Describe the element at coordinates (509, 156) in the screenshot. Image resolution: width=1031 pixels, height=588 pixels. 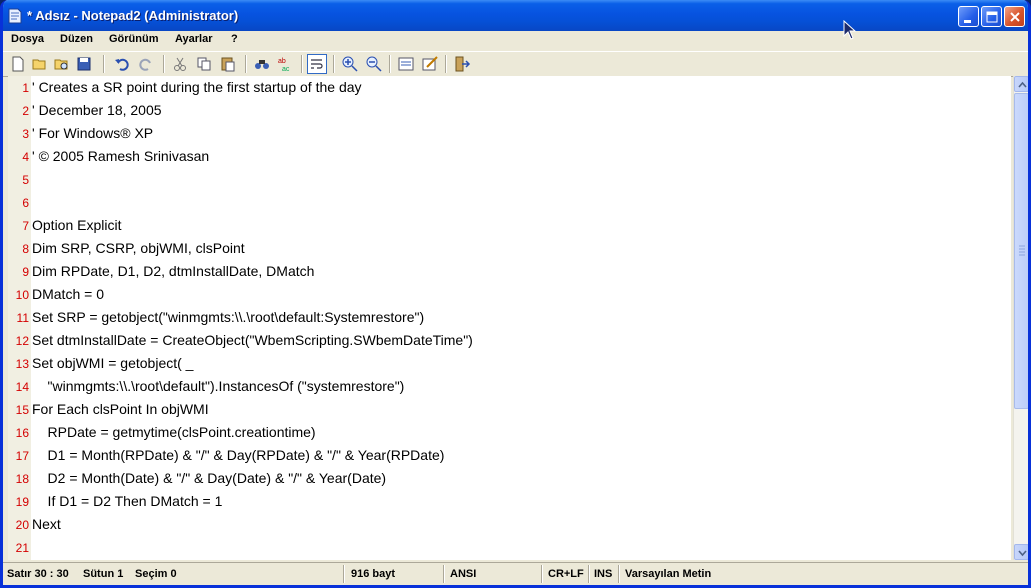
I see `editor-line: 4 ' © 2005 Ramesh Srinivasan` at that location.